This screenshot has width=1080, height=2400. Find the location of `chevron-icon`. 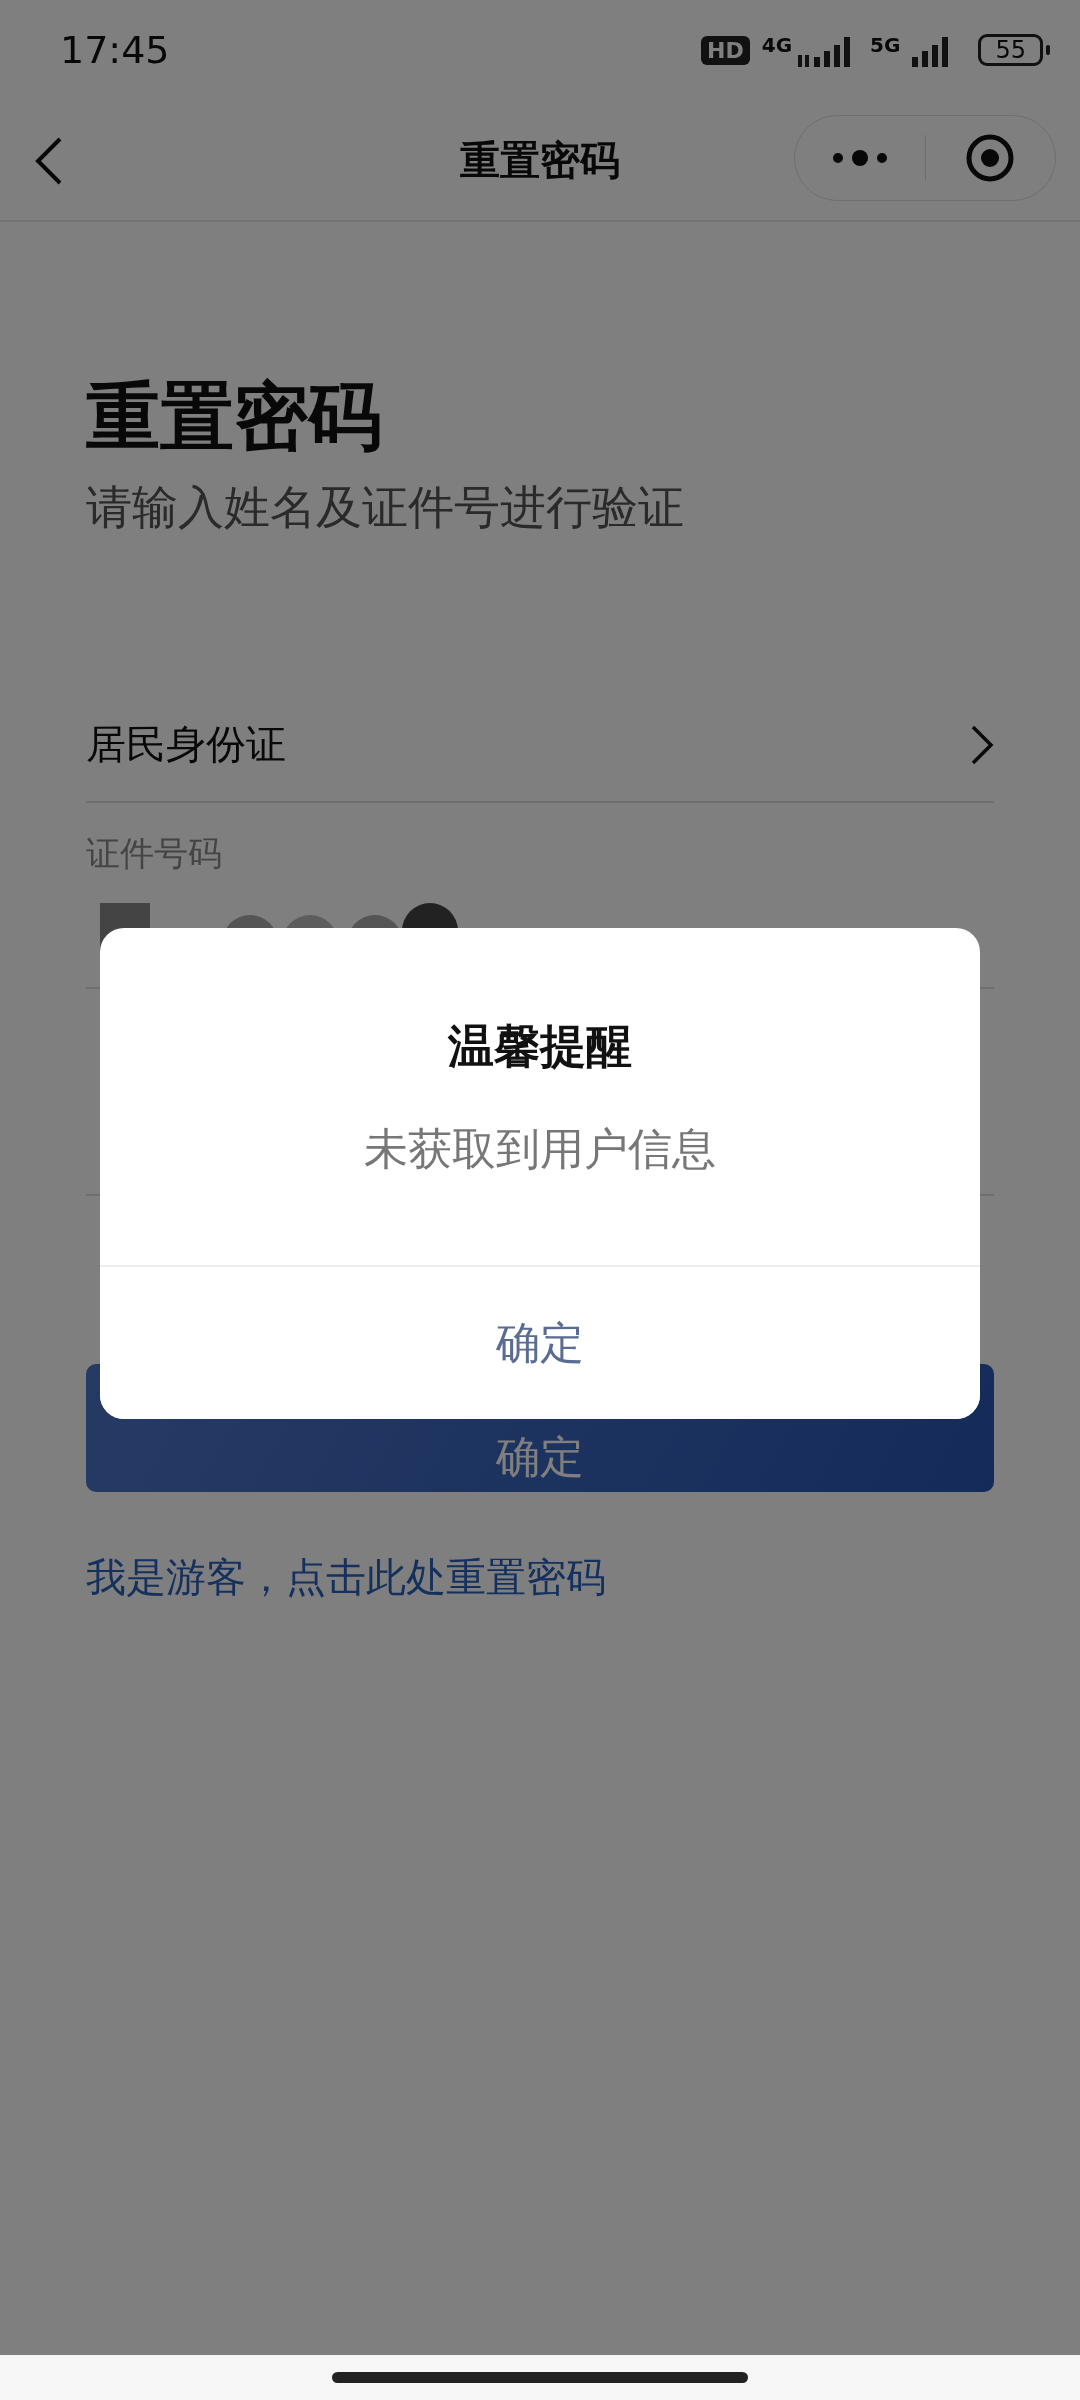

chevron-icon is located at coordinates (982, 744).